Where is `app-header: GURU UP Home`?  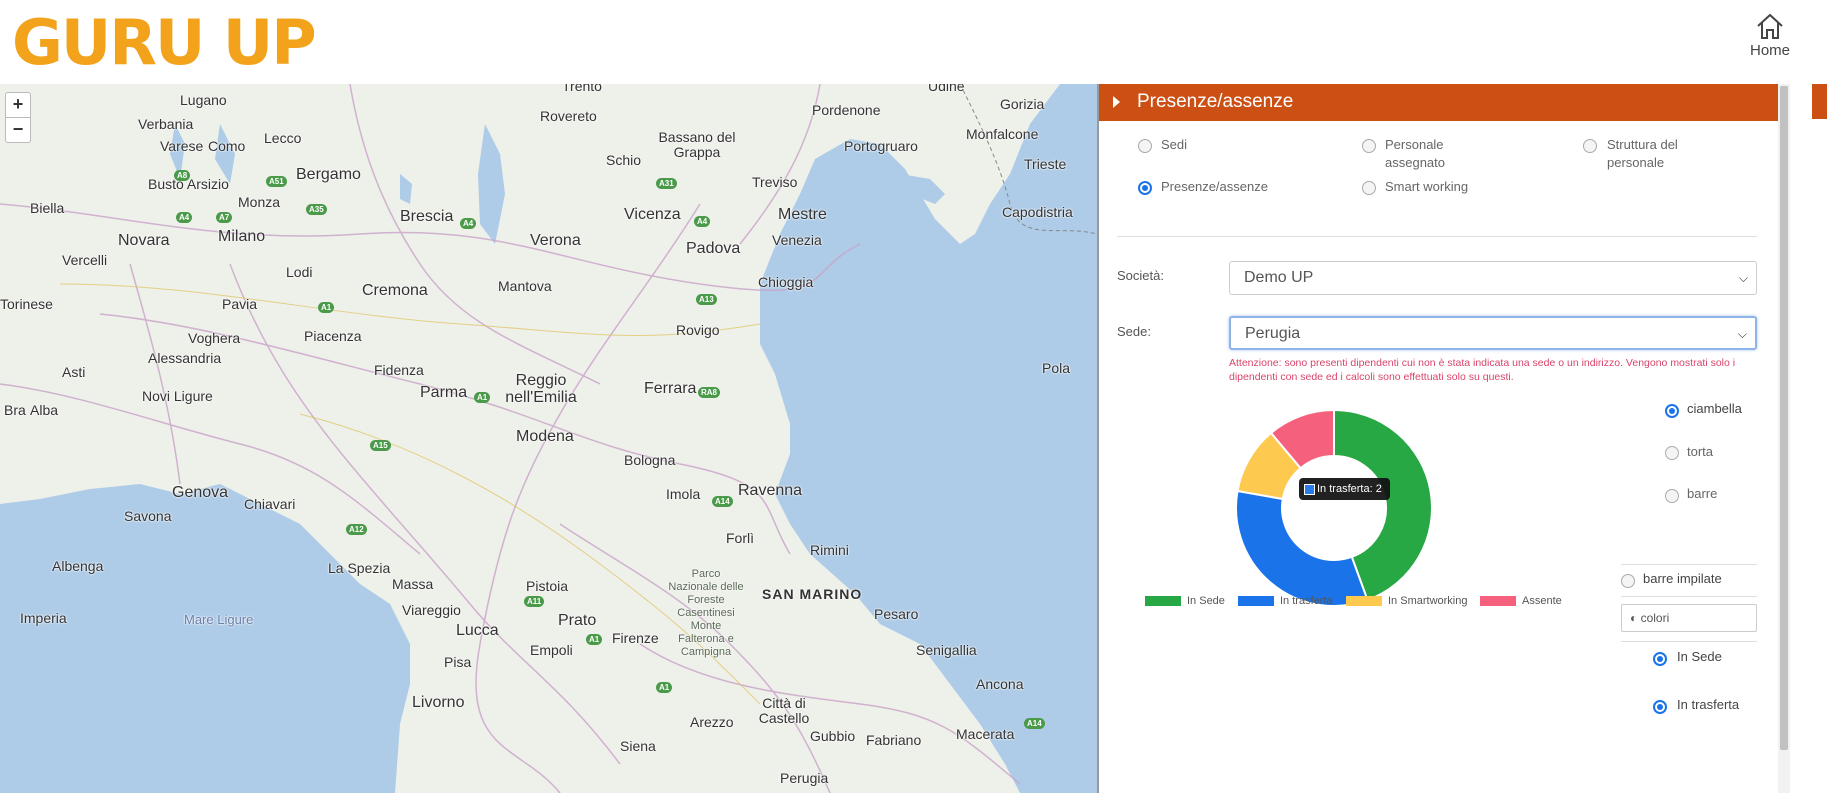 app-header: GURU UP Home is located at coordinates (913, 42).